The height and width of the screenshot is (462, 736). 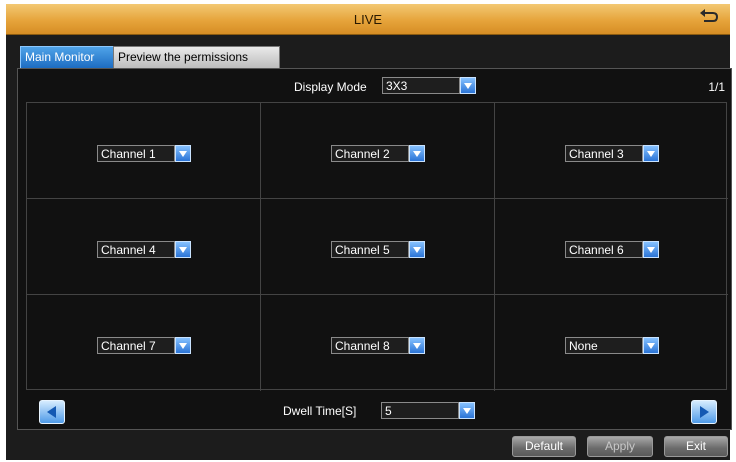 I want to click on channel-select-value: Channel 5, so click(x=370, y=249).